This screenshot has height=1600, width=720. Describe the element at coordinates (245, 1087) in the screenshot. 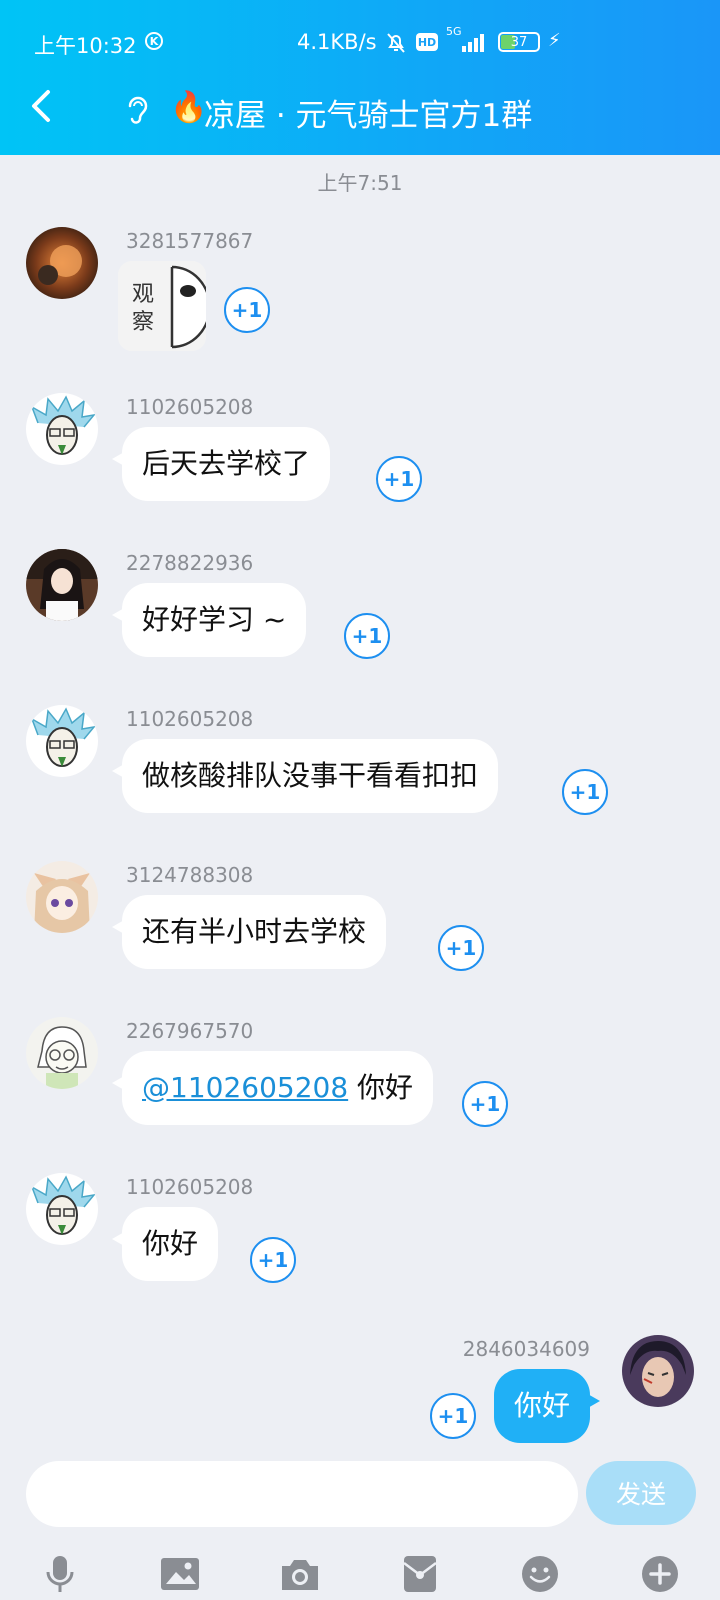

I see `mention-link: @1102605208` at that location.